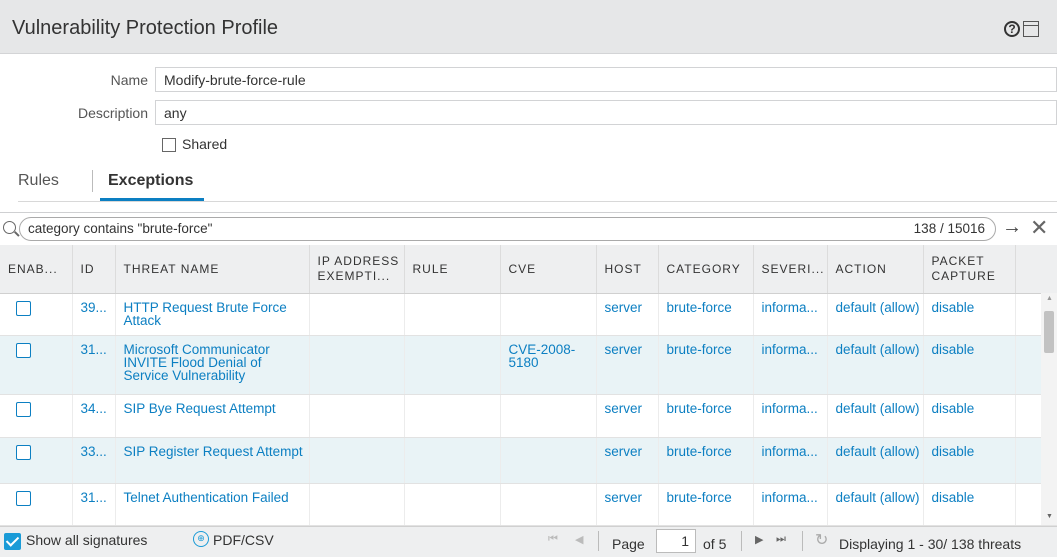  What do you see at coordinates (212, 416) in the screenshot?
I see `threat-name-link: SIP Bye Request Attempt` at bounding box center [212, 416].